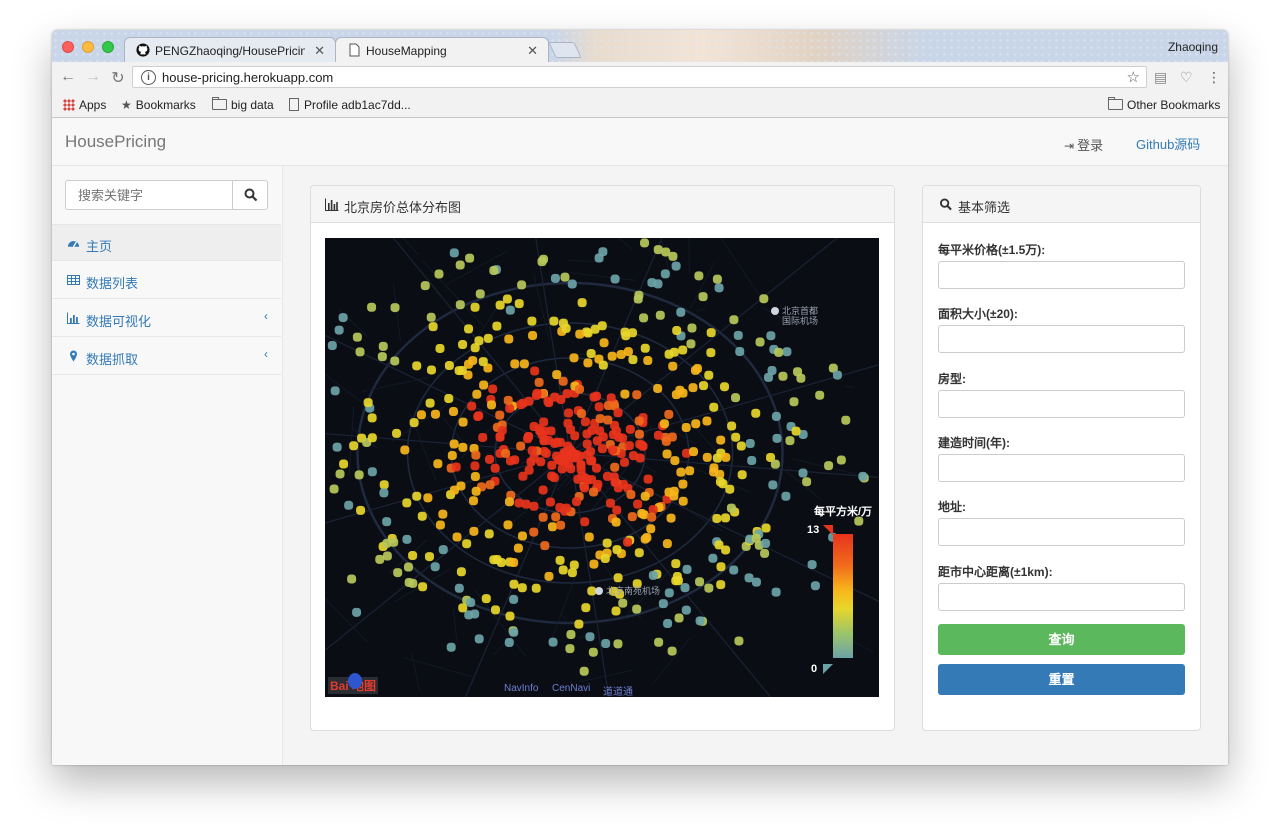  What do you see at coordinates (68, 77) in the screenshot?
I see `back-icon: ←` at bounding box center [68, 77].